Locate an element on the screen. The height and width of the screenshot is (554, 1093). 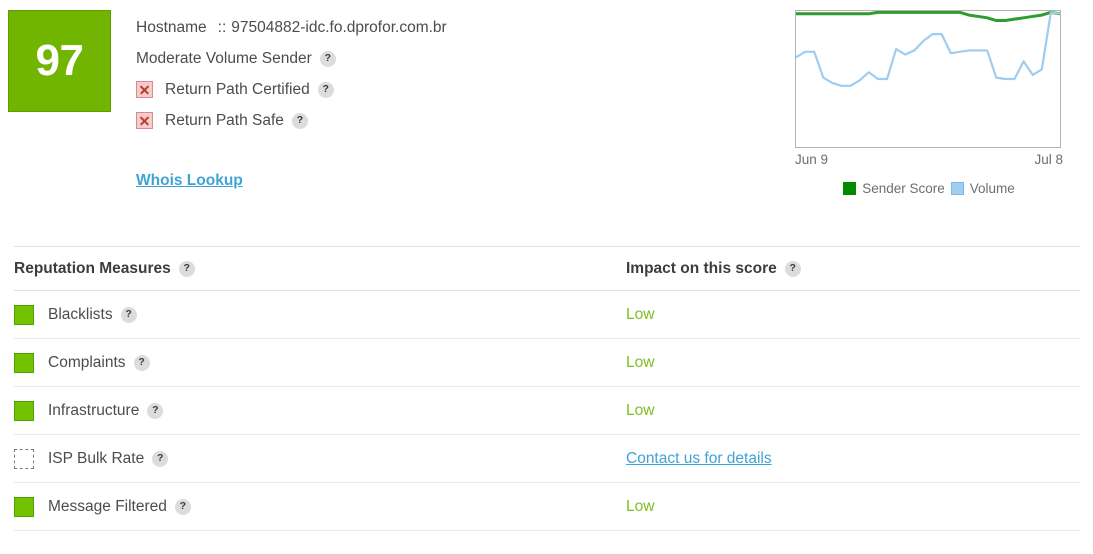
impact-details-link: Contact us for details is located at coordinates (699, 459).